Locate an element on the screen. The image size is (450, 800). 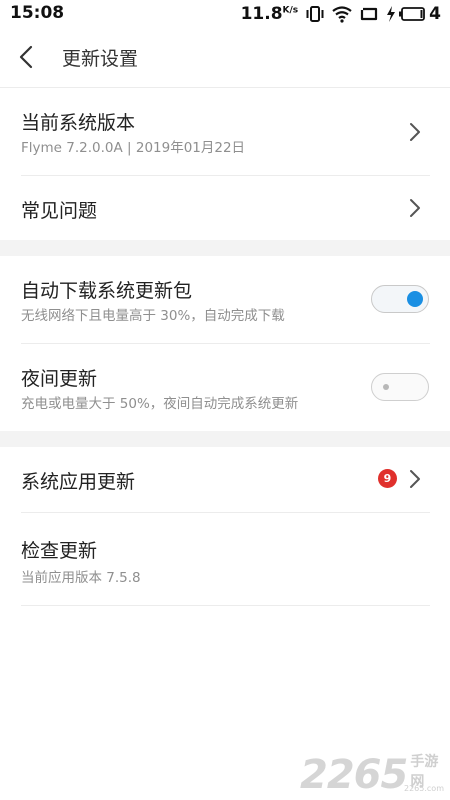
status-icons: 11.8K/s 4 is located at coordinates (341, 14).